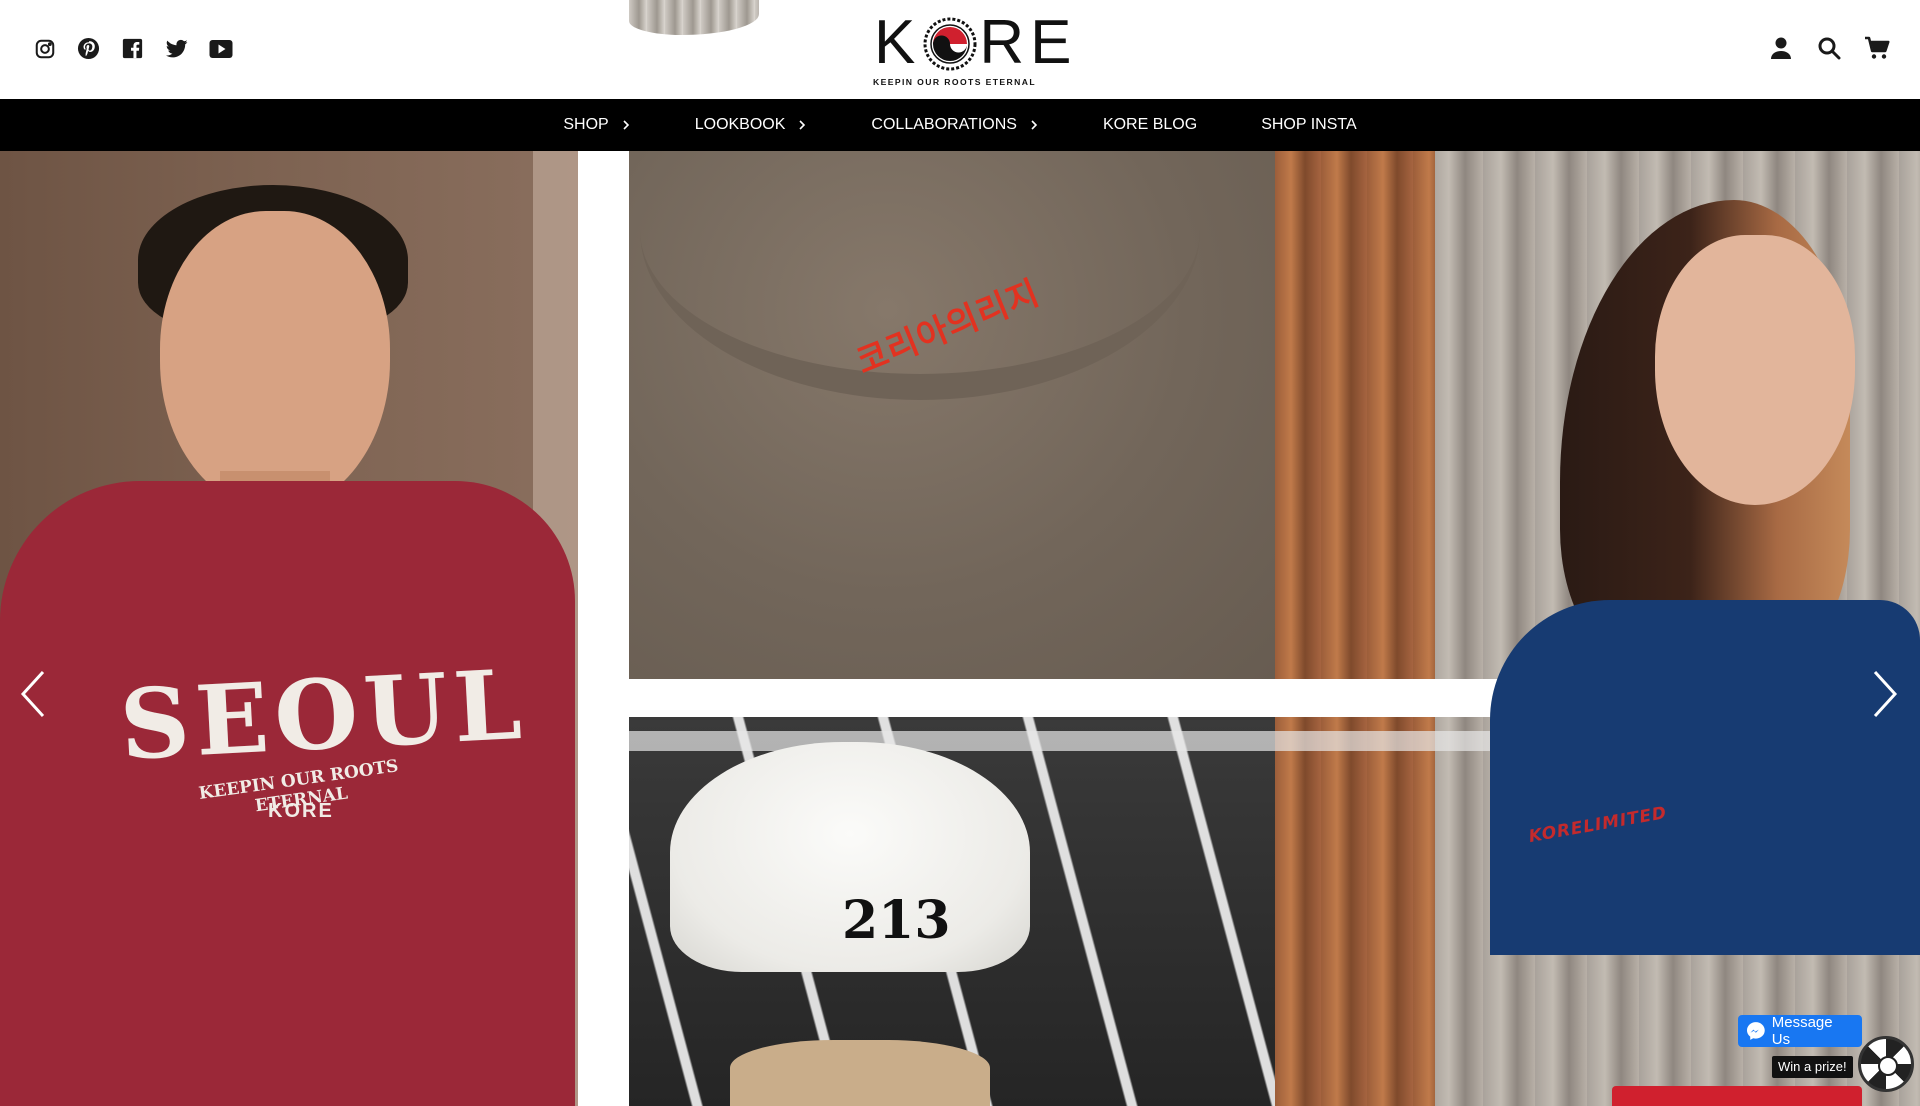 Image resolution: width=1920 pixels, height=1106 pixels. What do you see at coordinates (275, 361) in the screenshot?
I see `model-face` at bounding box center [275, 361].